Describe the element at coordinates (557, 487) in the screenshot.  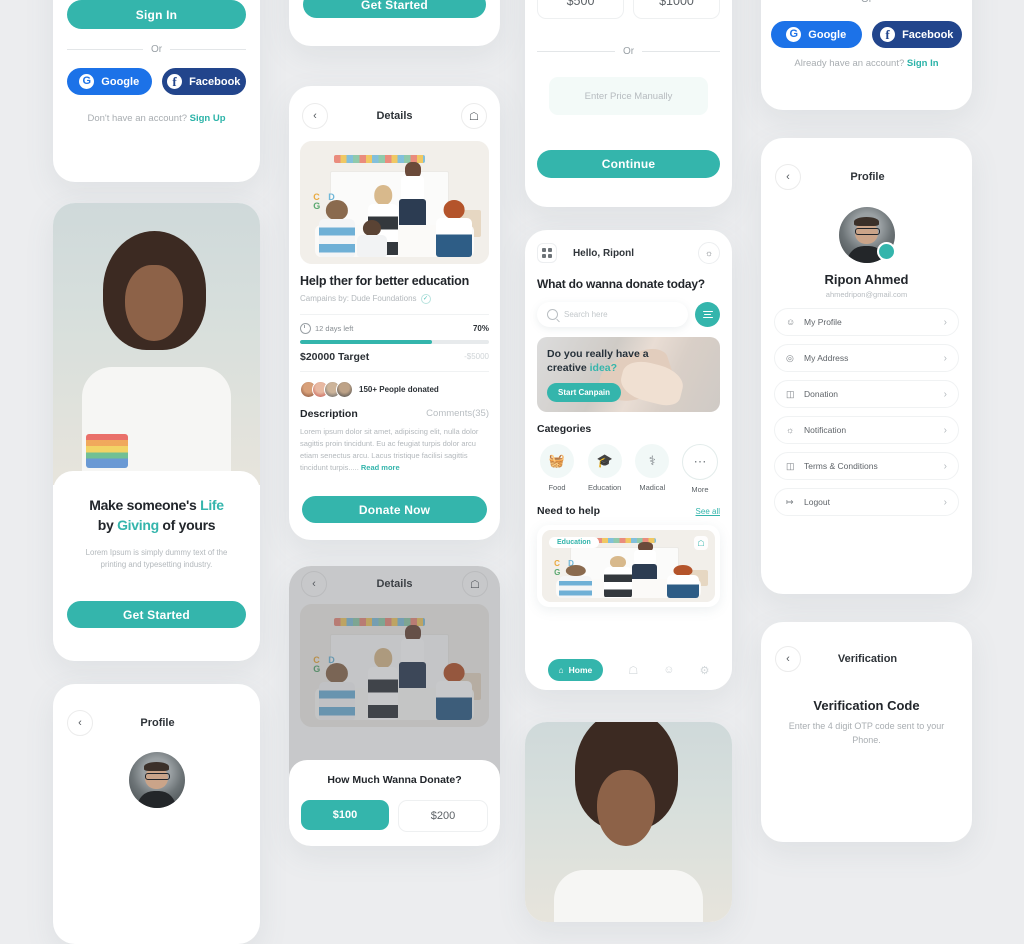
I see `category-label: Food` at that location.